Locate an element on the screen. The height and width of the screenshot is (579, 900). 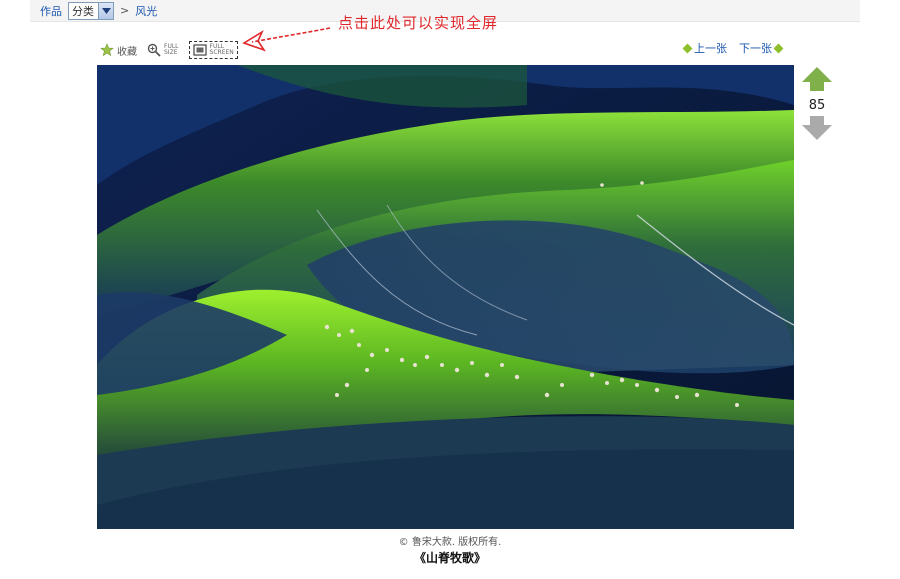
photo-copyright: © 鲁宋大款. 版权所有. is located at coordinates (450, 542).